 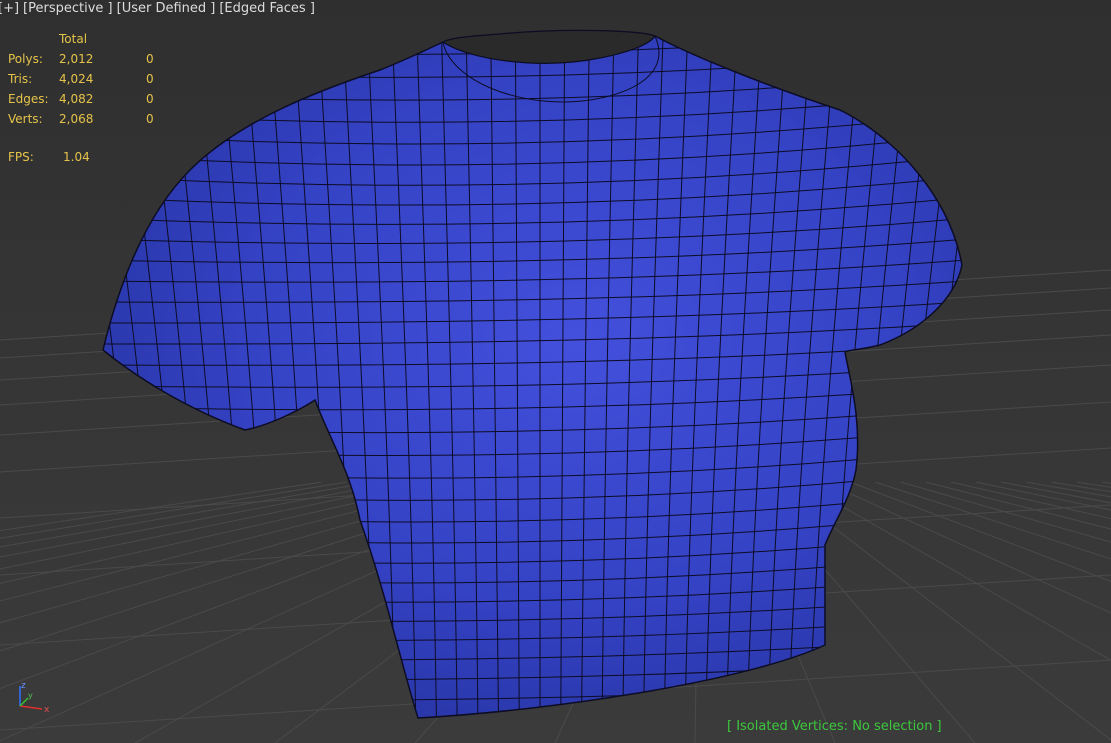 What do you see at coordinates (34, 698) in the screenshot?
I see `axis-tripod-icon: z x y` at bounding box center [34, 698].